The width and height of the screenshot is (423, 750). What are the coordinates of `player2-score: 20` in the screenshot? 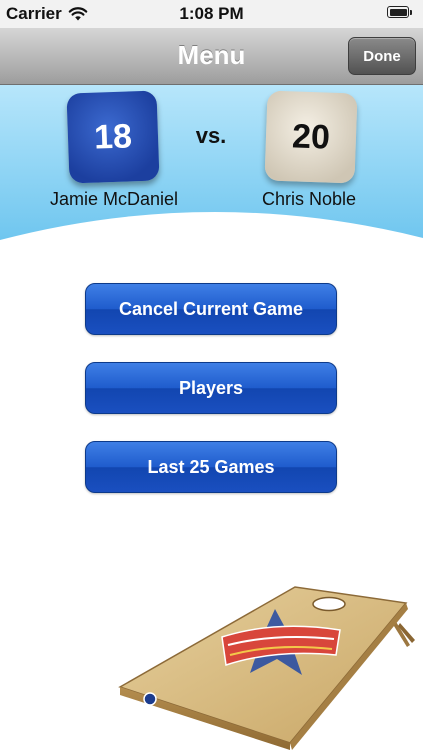 It's located at (311, 136).